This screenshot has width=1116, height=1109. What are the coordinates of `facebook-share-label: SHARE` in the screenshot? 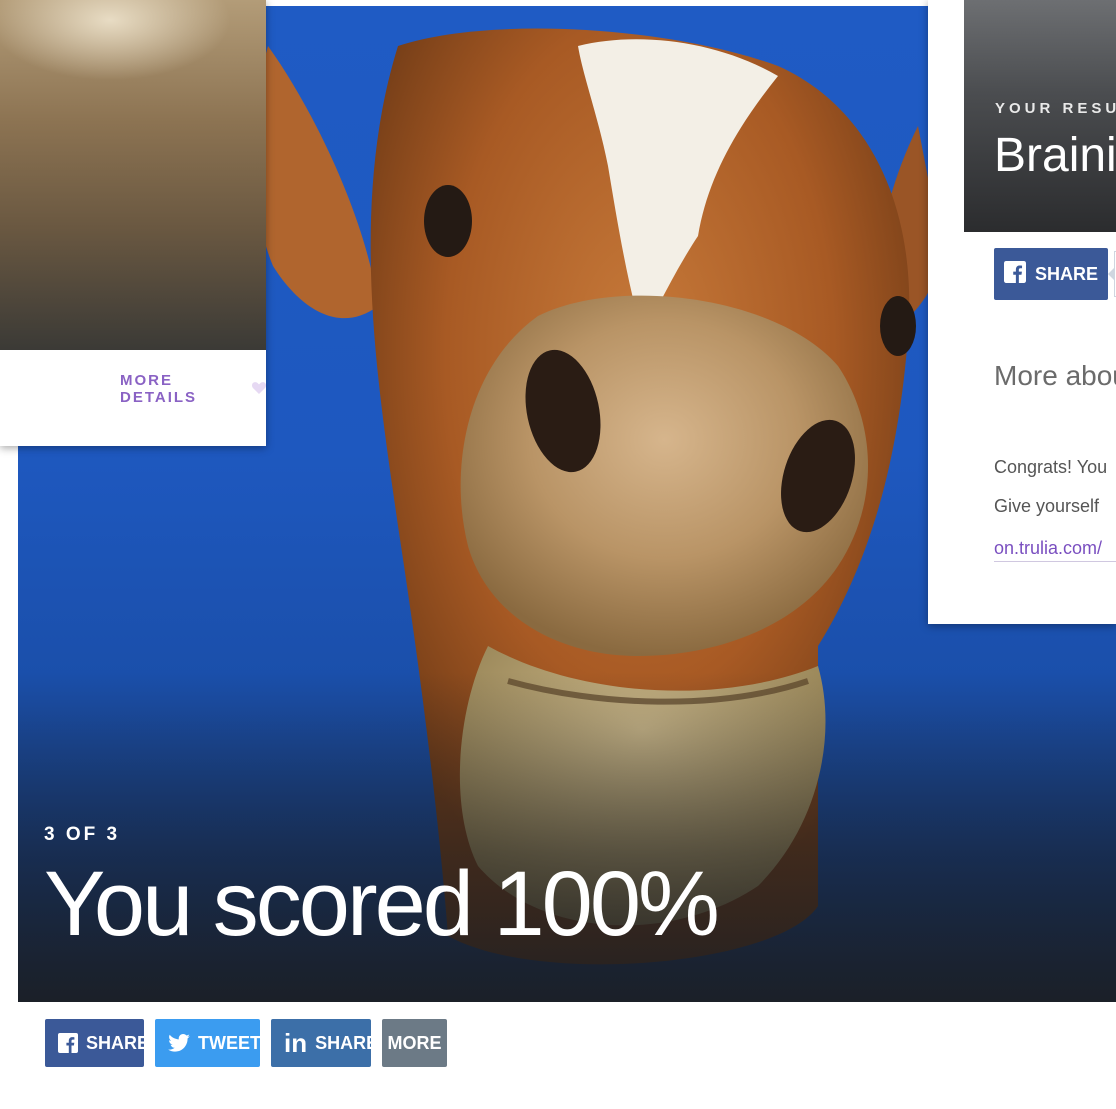 It's located at (118, 1042).